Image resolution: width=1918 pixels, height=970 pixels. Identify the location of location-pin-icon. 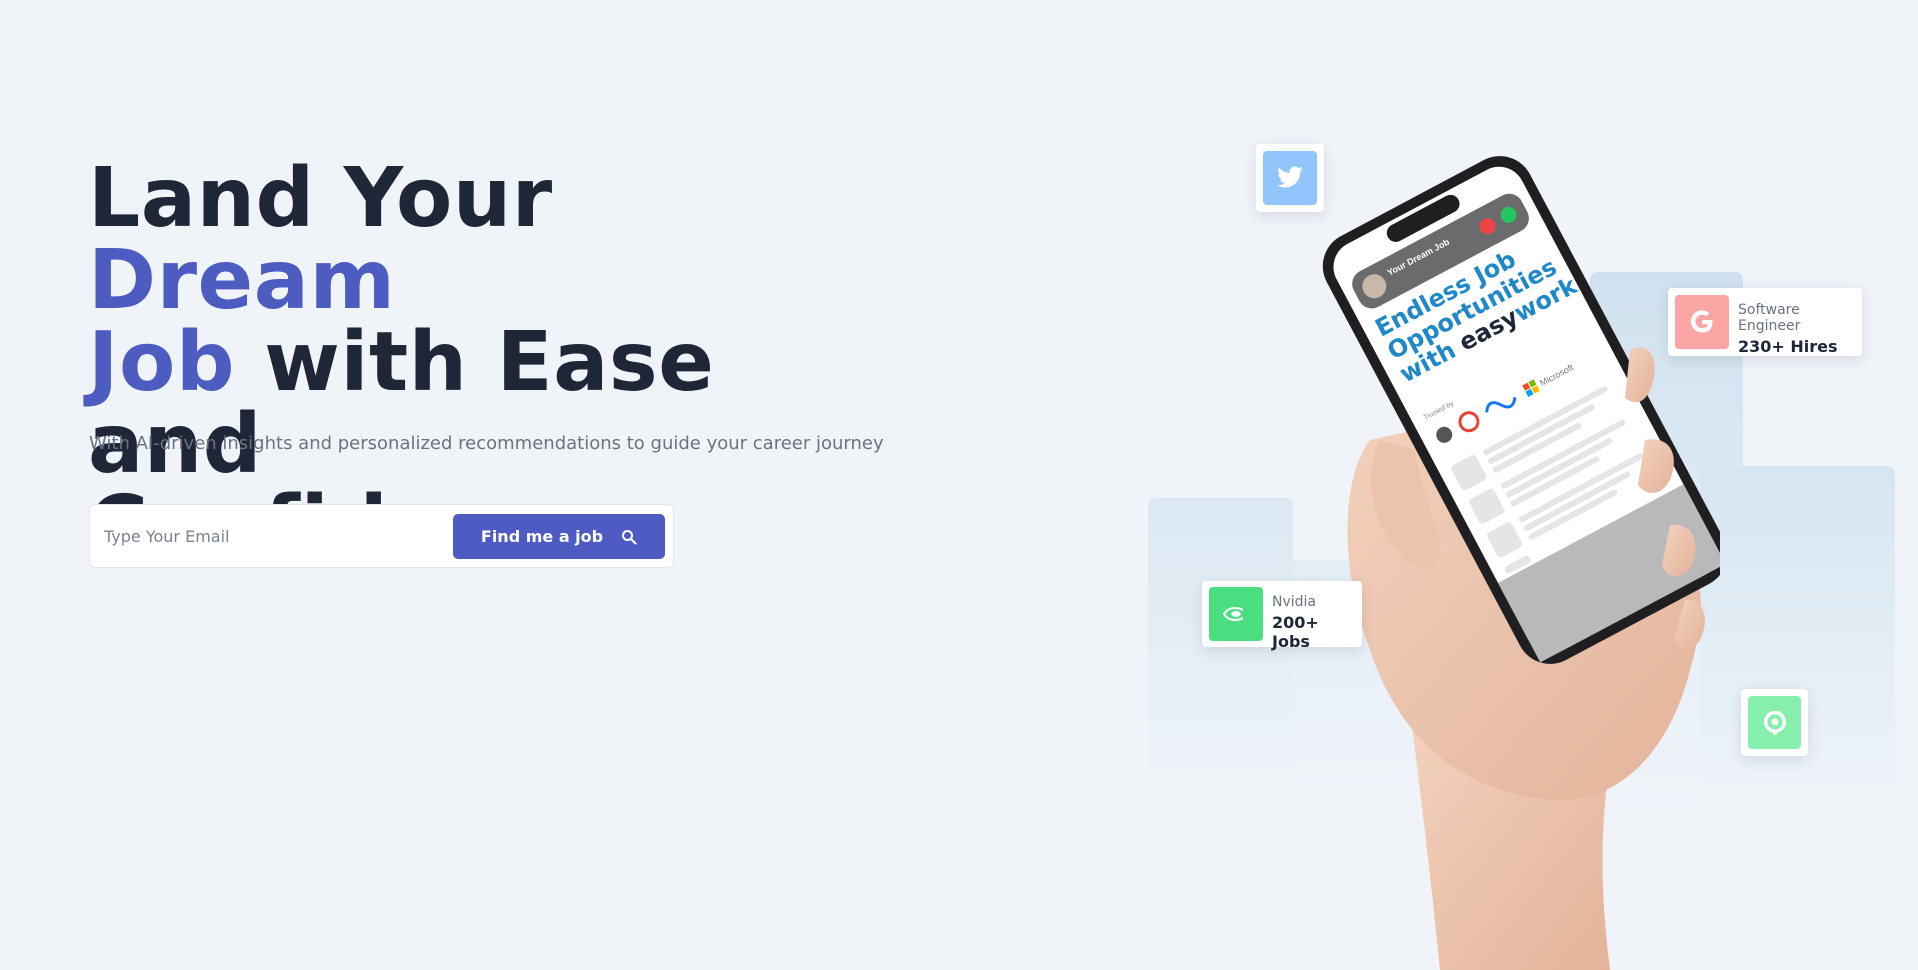
(1774, 722).